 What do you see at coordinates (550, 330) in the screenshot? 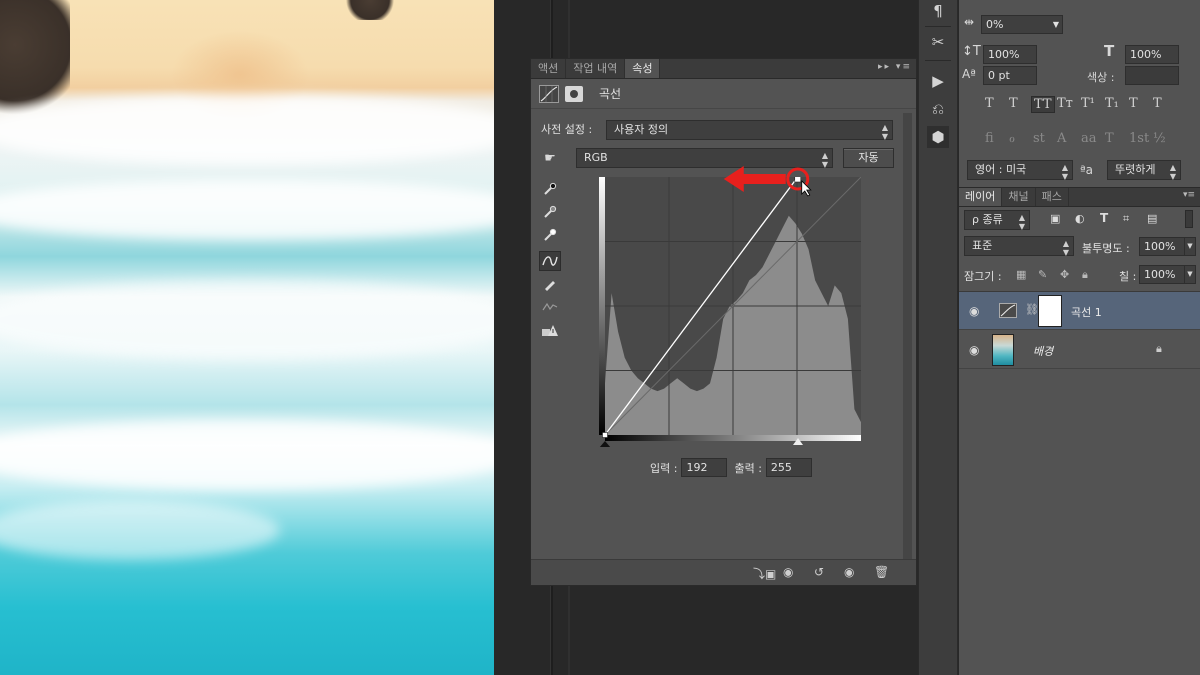
I see `clipping-warning-icon` at bounding box center [550, 330].